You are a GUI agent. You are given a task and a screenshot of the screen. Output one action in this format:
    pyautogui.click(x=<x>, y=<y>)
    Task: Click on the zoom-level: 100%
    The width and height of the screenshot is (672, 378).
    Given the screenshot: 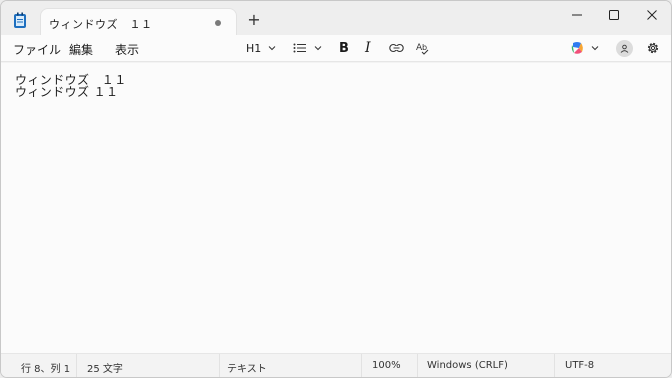 What is the action you would take?
    pyautogui.click(x=386, y=365)
    